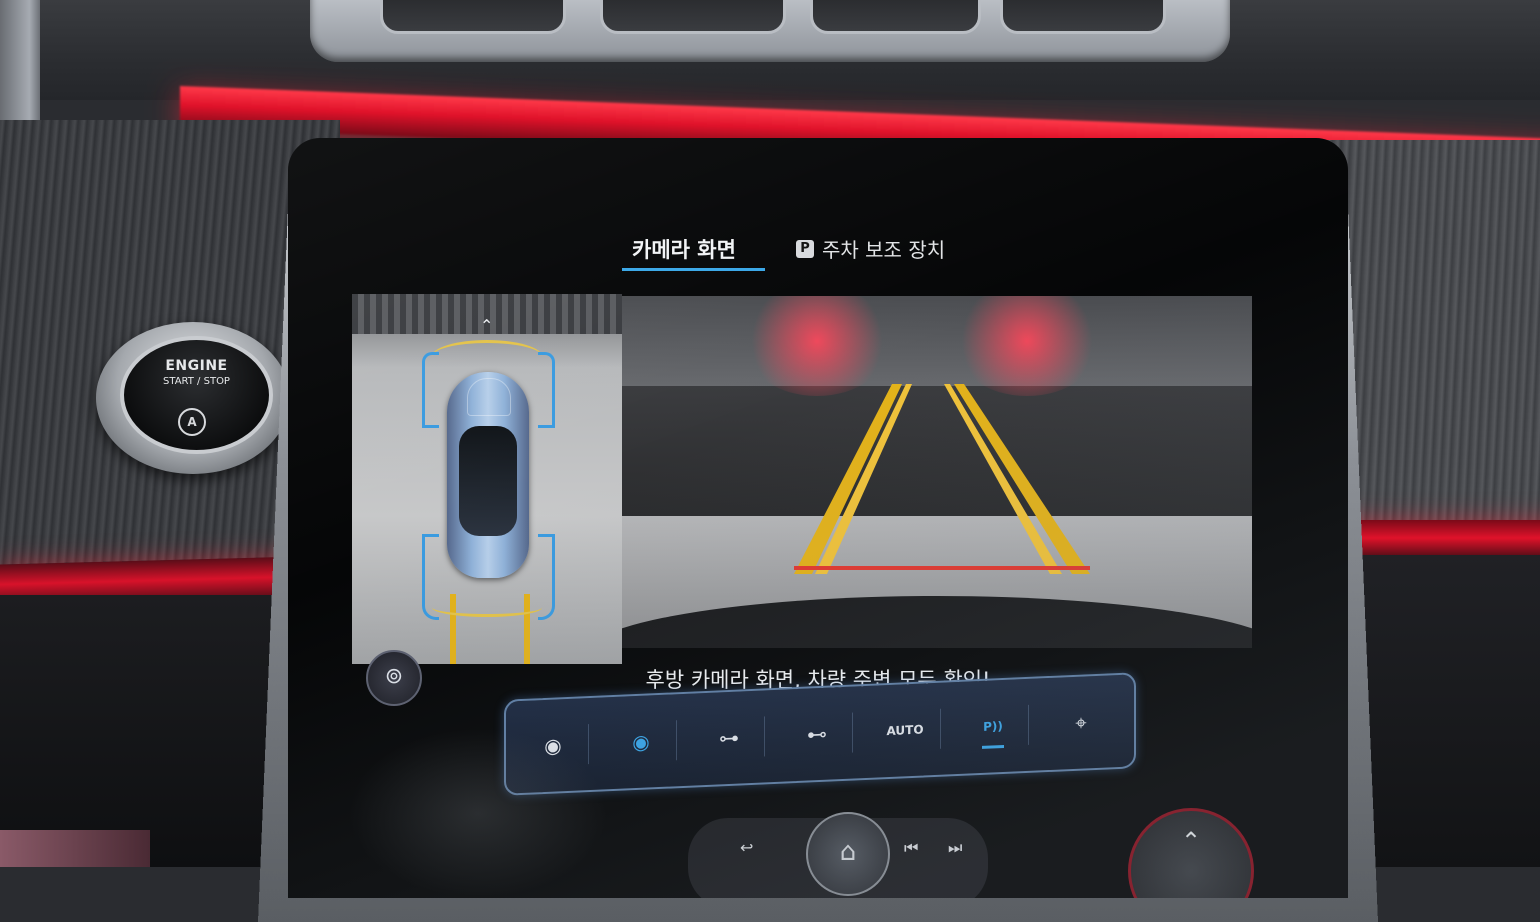 This screenshot has width=1540, height=922. Describe the element at coordinates (863, 479) in the screenshot. I see `guide-line-left-inner` at that location.